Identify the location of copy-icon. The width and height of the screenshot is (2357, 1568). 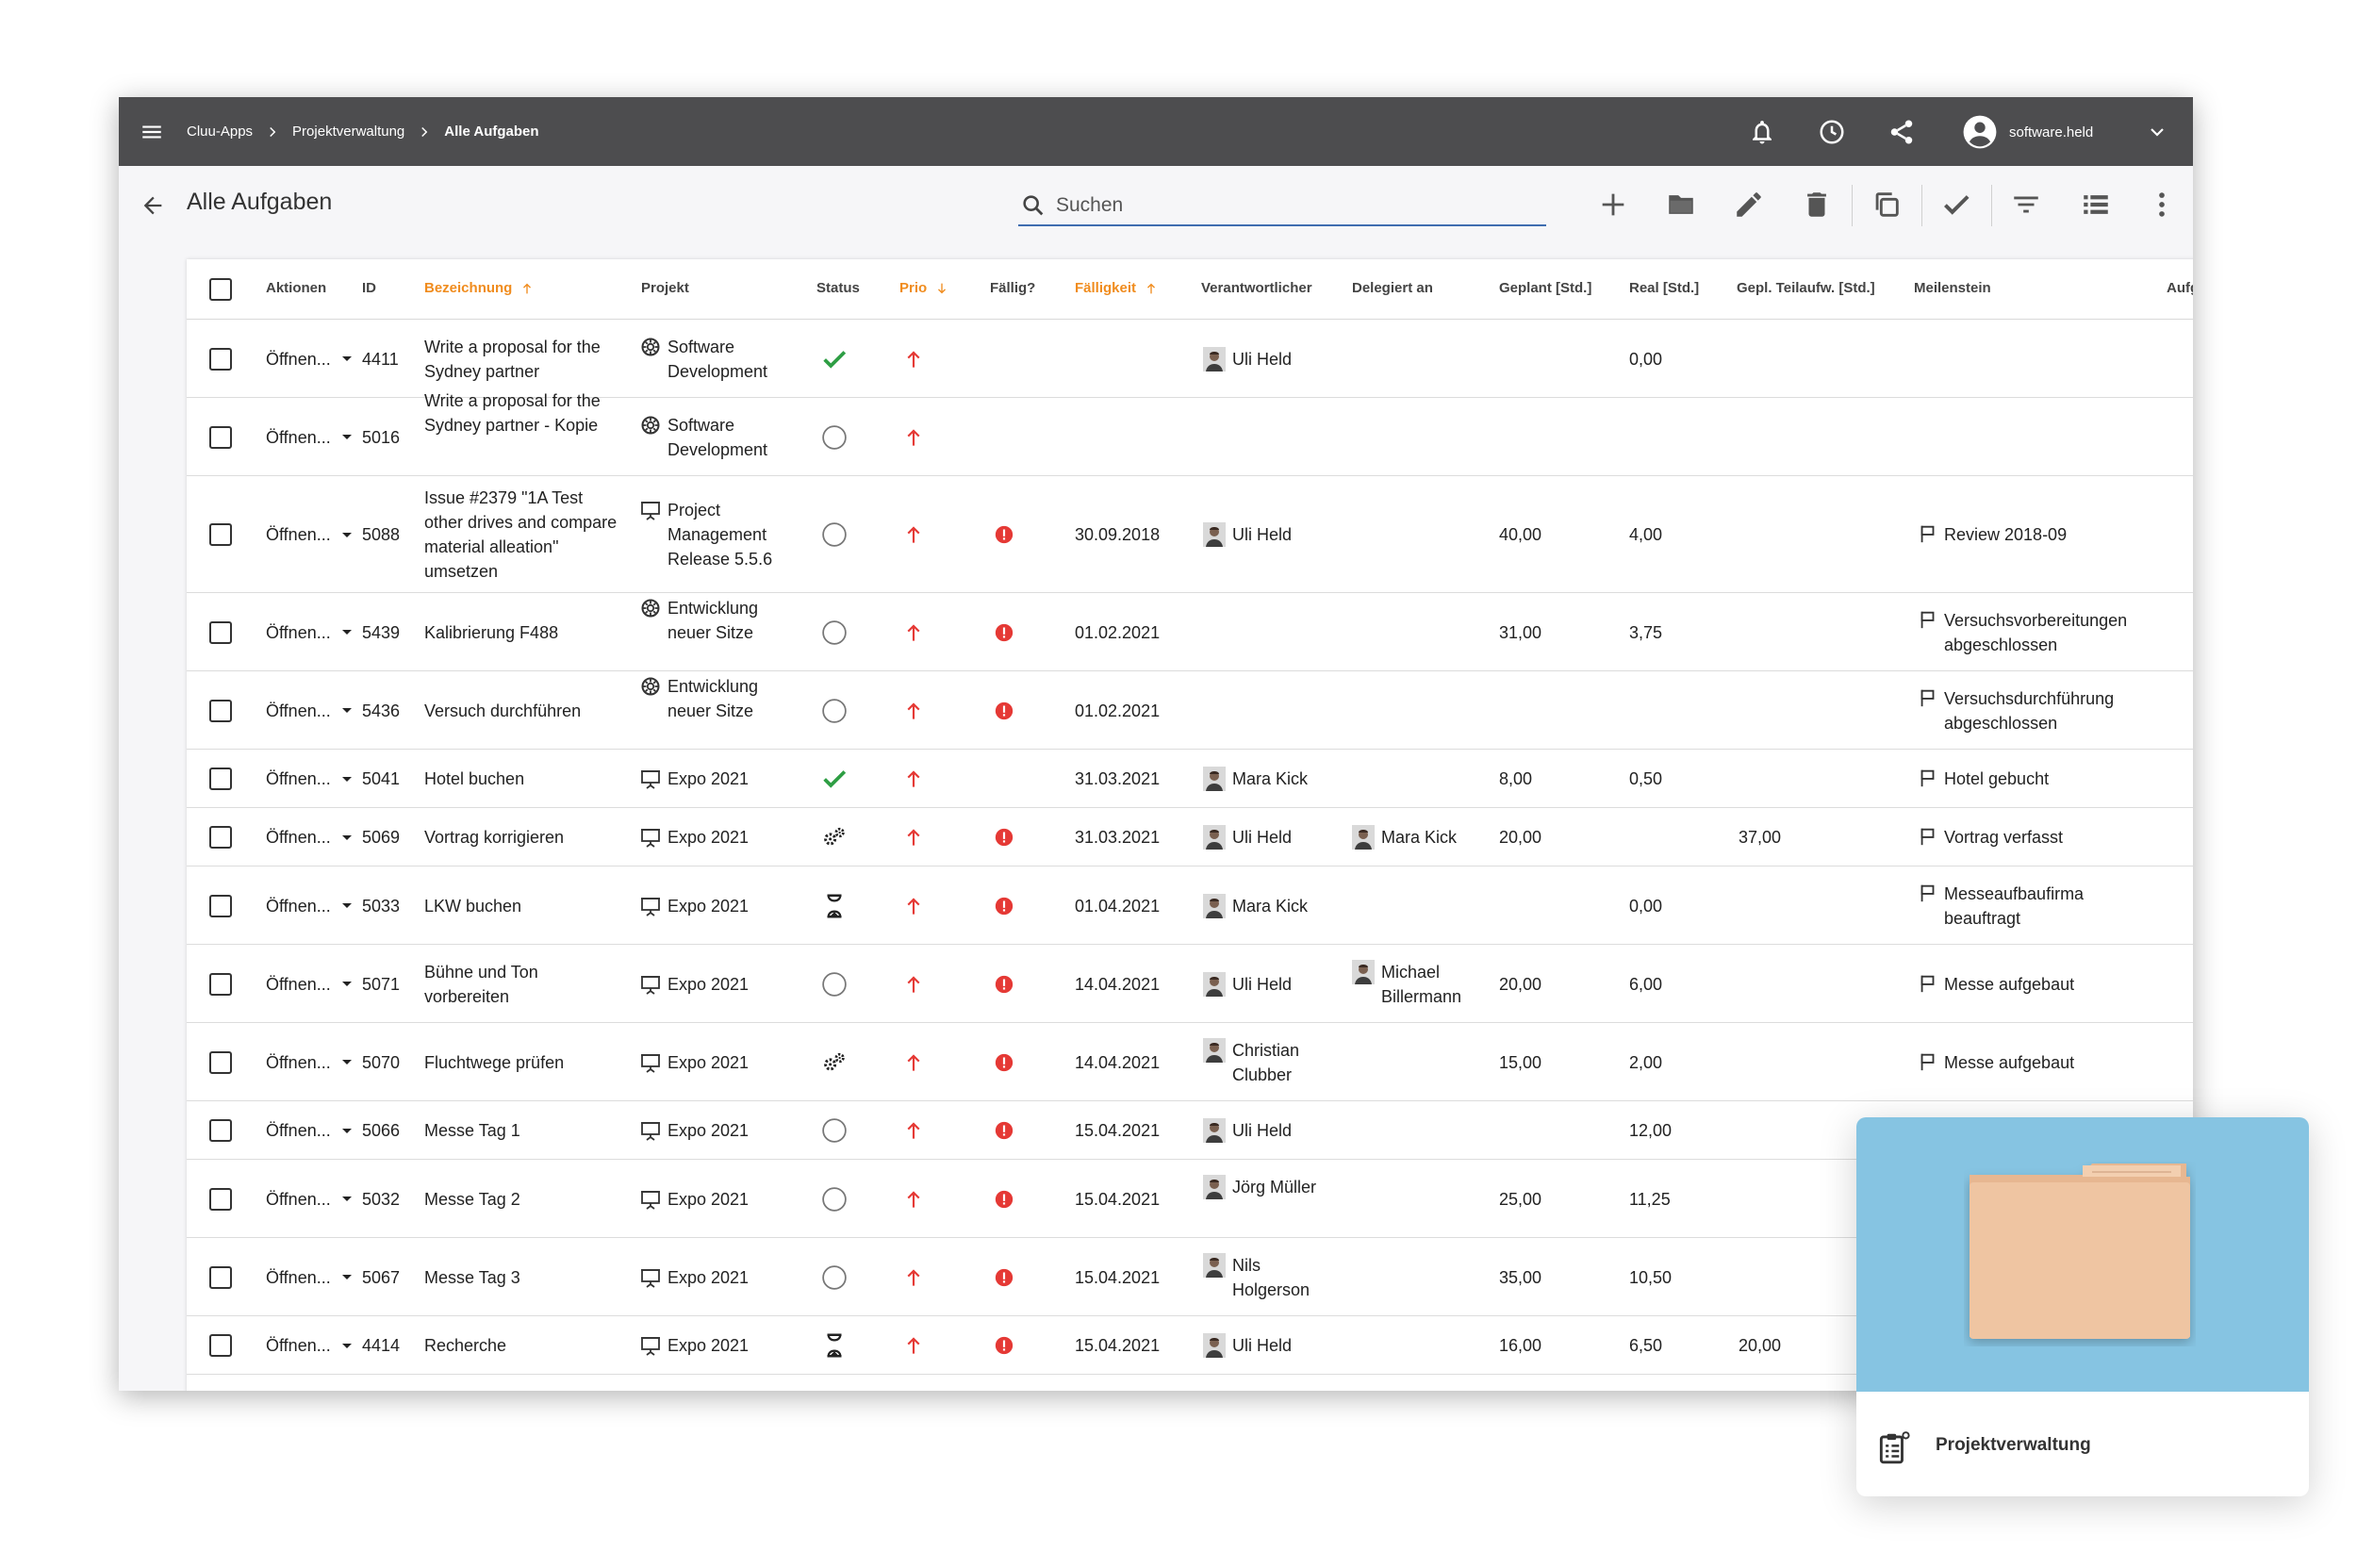
(1887, 205).